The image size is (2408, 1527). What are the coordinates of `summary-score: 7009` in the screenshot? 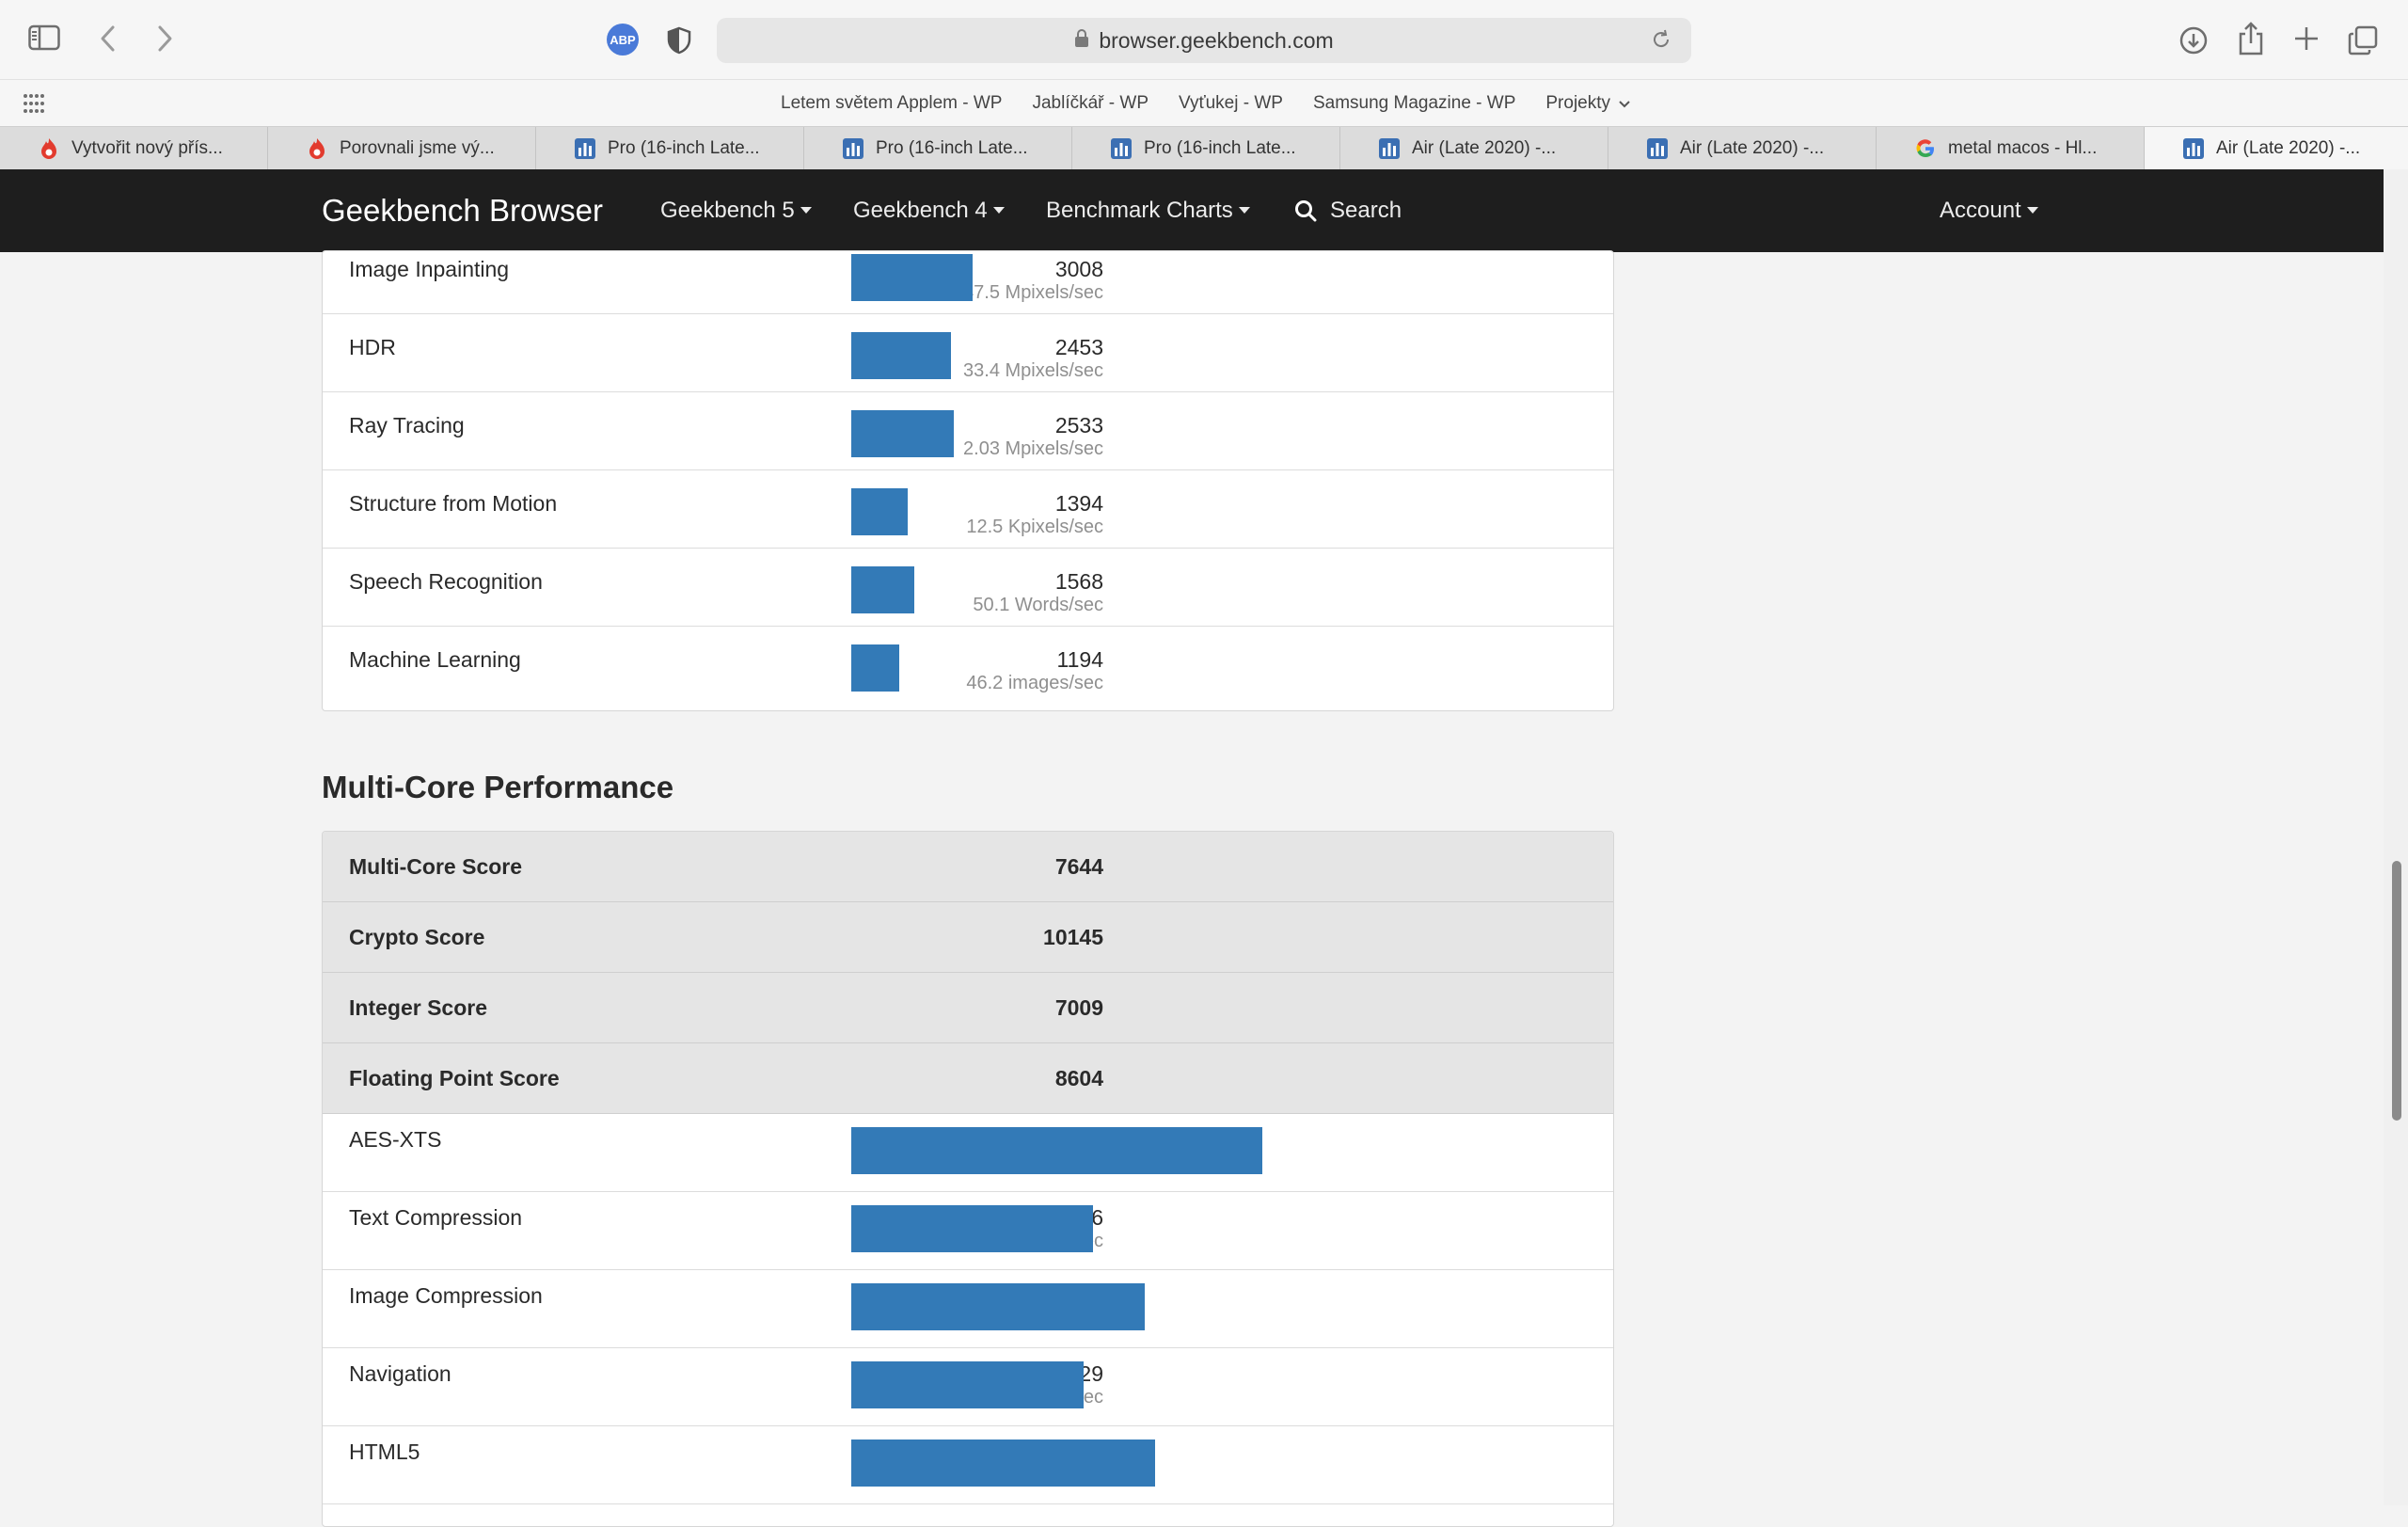 It's located at (1079, 1007).